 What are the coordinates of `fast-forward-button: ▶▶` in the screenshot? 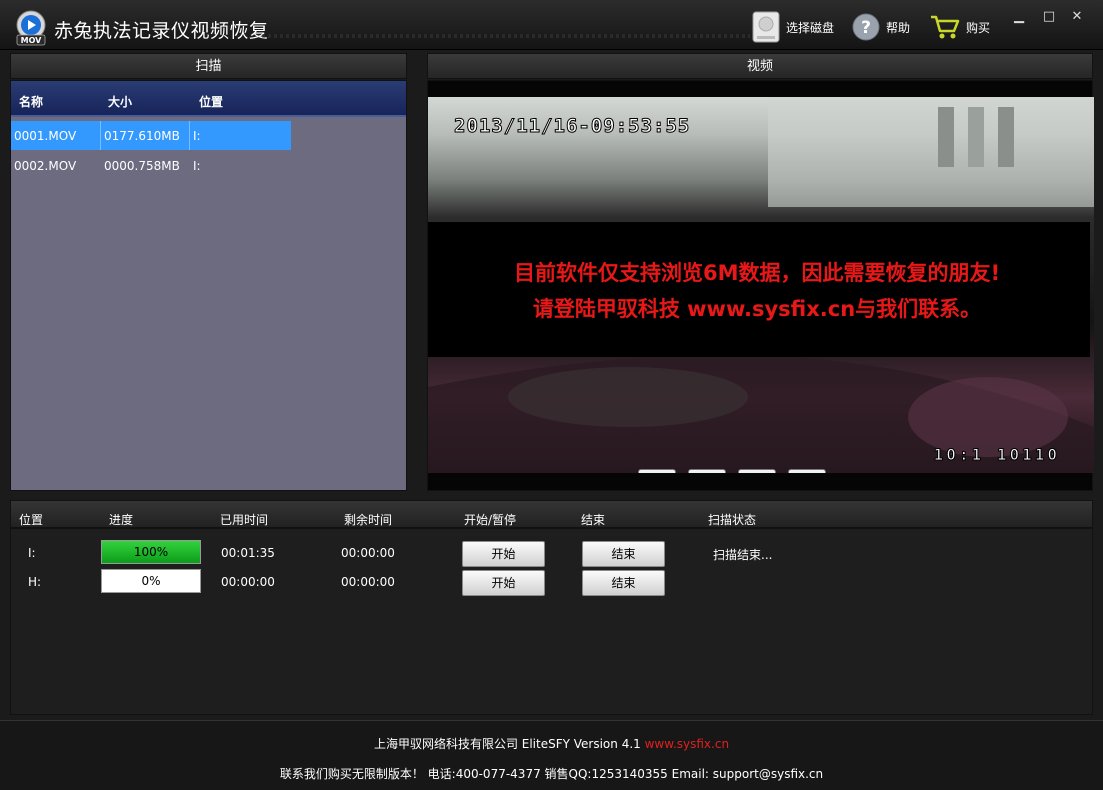 It's located at (807, 471).